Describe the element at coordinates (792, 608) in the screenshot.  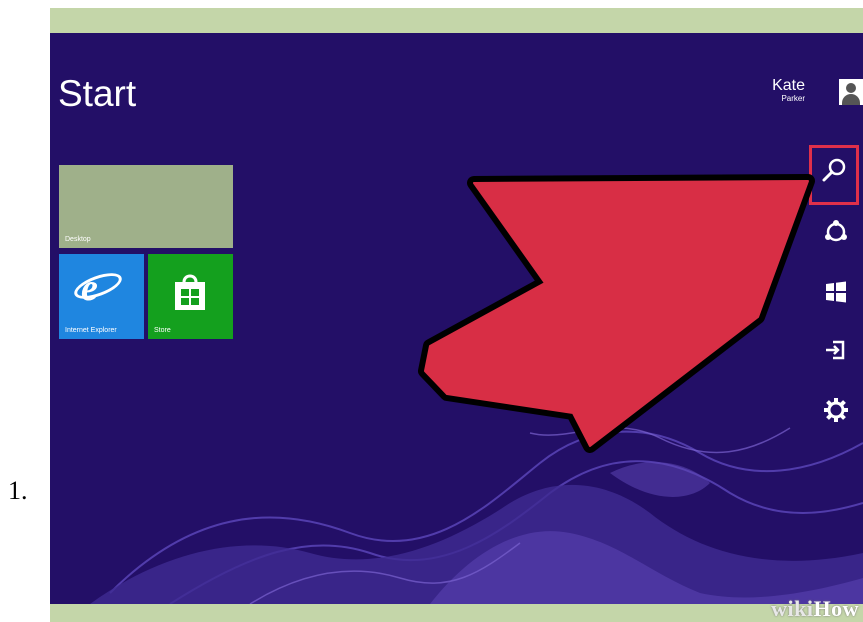
I see `watermark-wiki: wiki` at that location.